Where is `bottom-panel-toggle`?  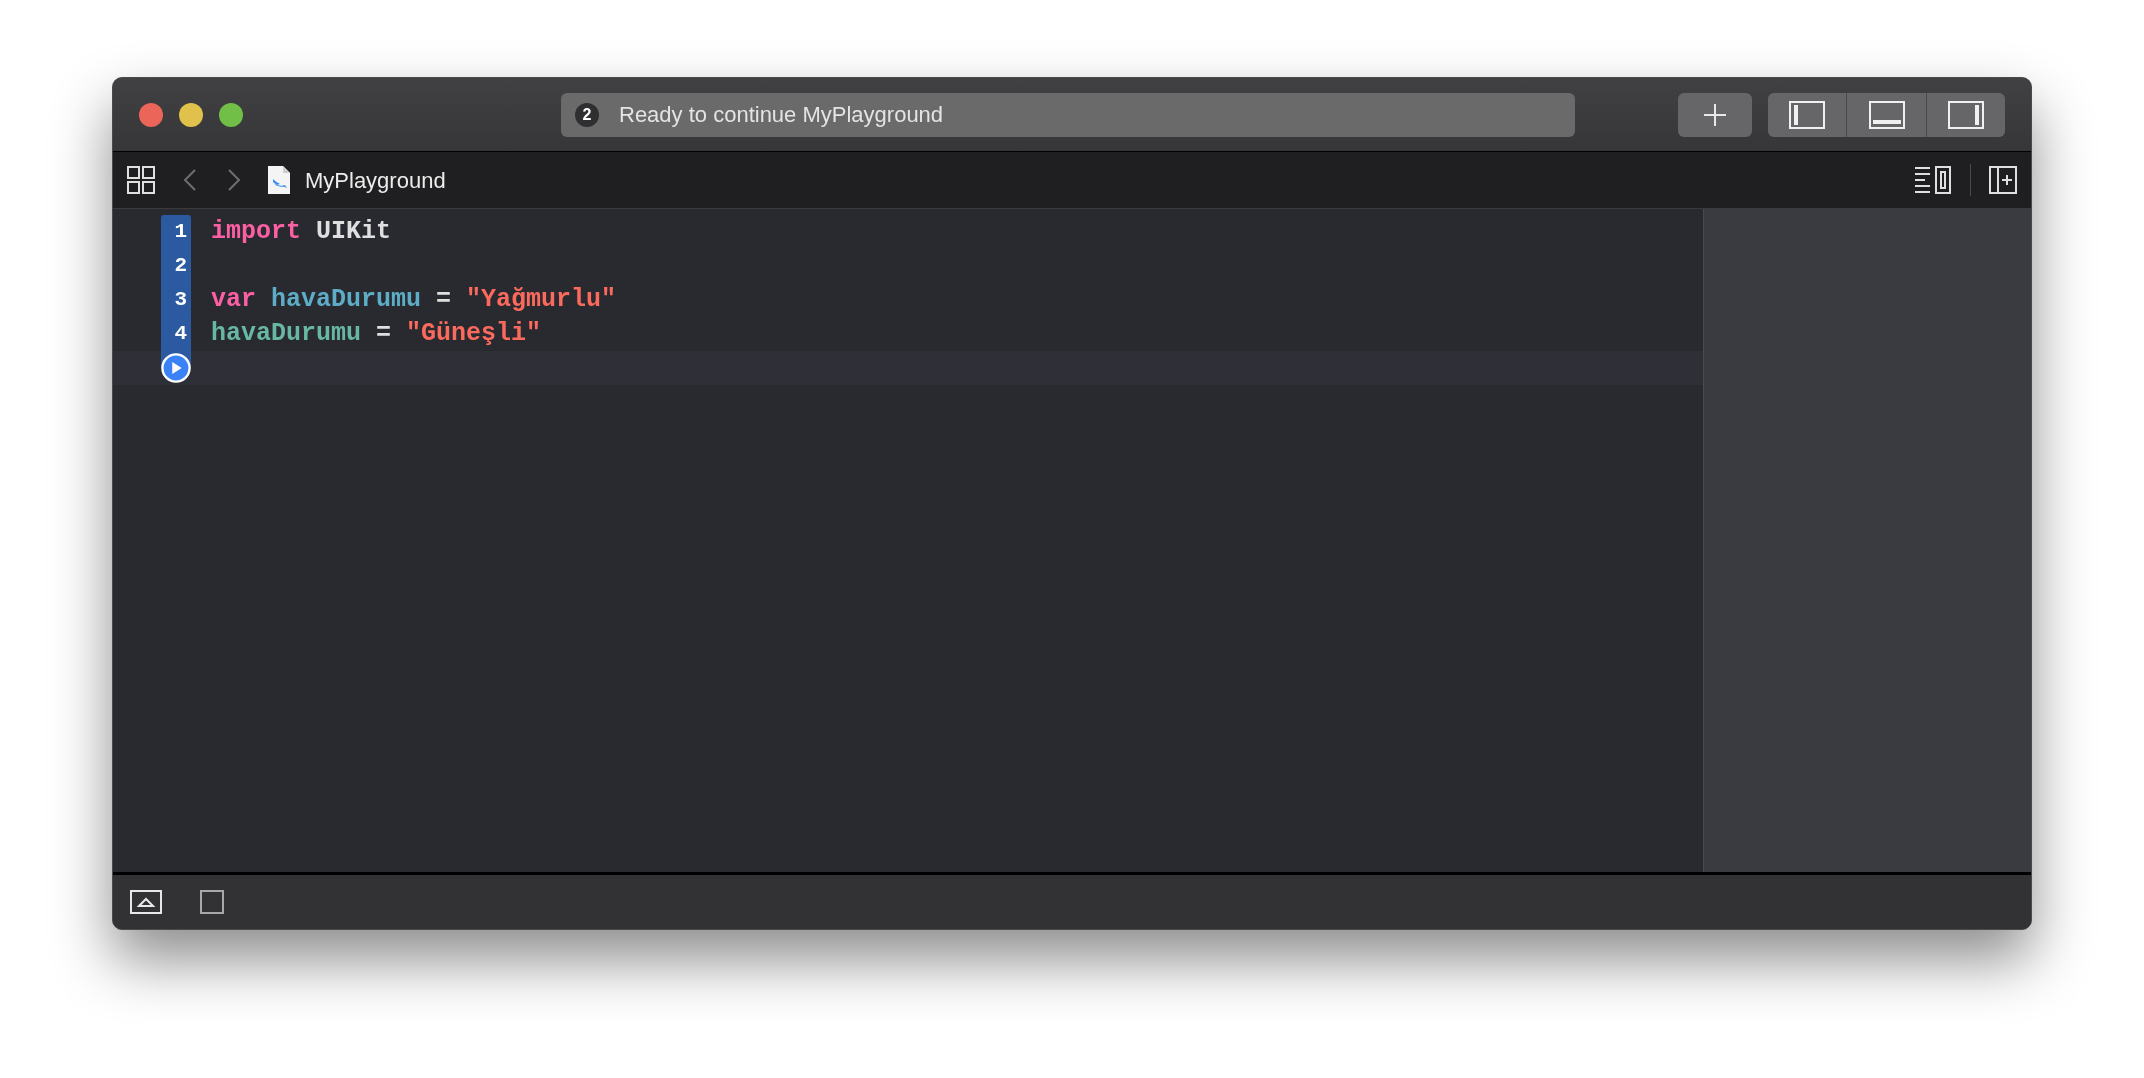
bottom-panel-toggle is located at coordinates (1886, 114).